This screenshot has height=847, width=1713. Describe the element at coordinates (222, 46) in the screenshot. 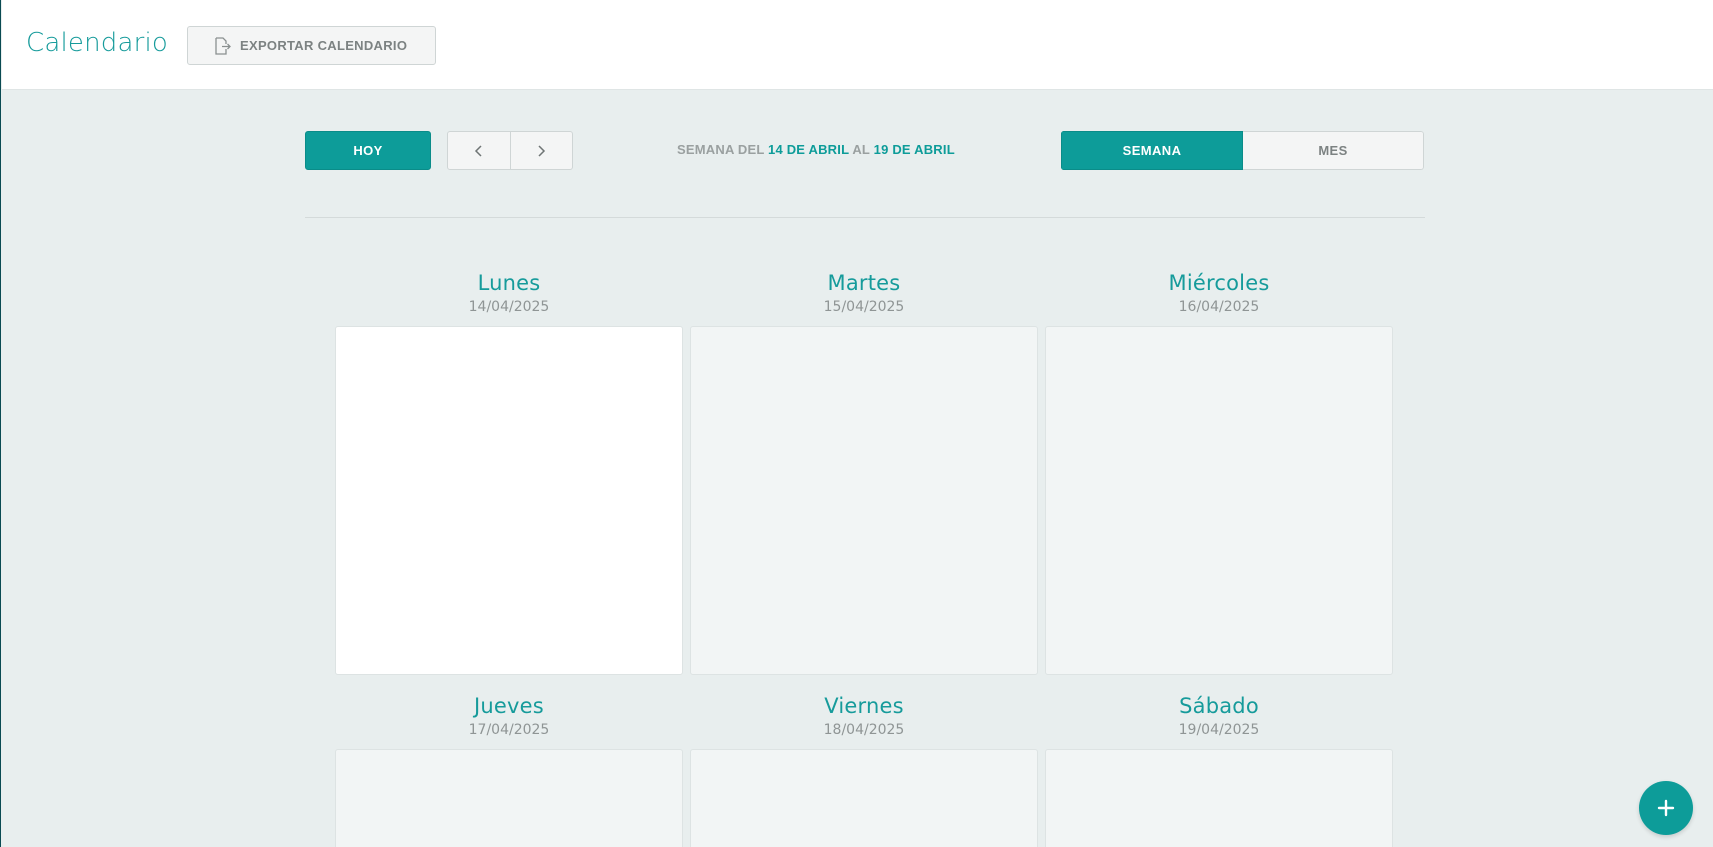

I see `file-export-icon` at that location.